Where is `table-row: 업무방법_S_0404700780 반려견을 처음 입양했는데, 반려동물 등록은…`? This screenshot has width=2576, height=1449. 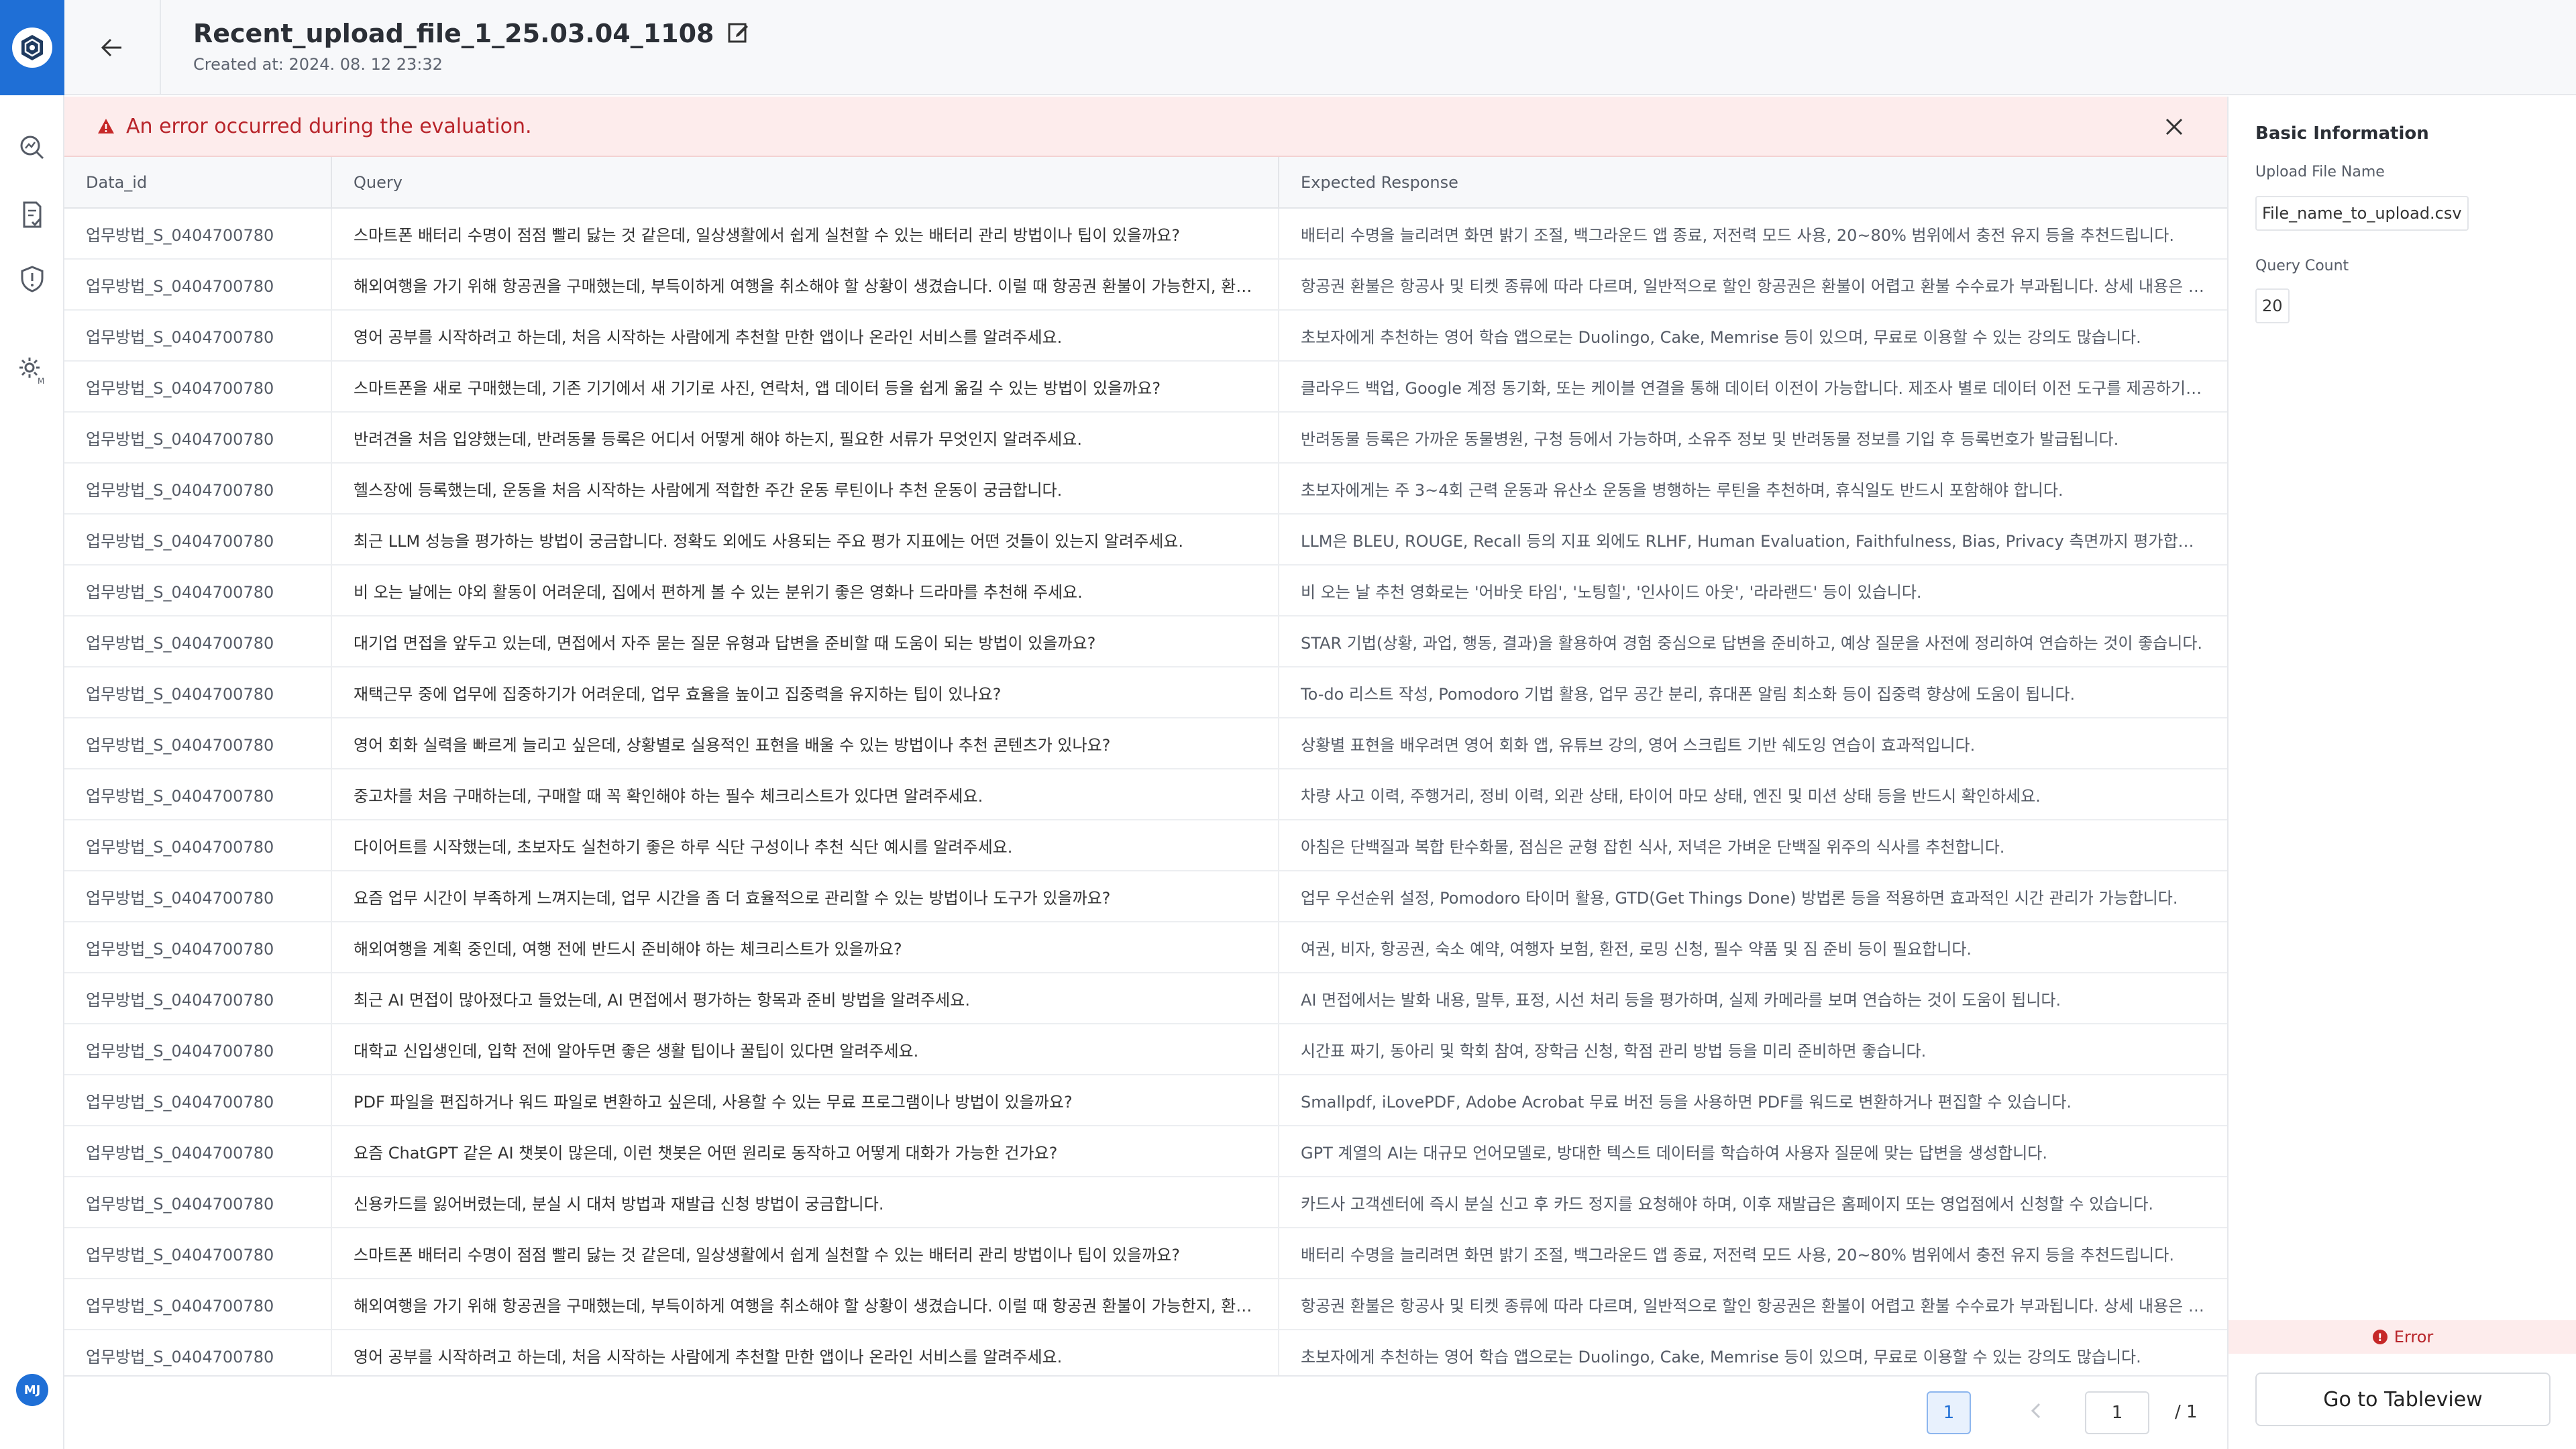 table-row: 업무방법_S_0404700780 반려견을 처음 입양했는데, 반려동물 등록은… is located at coordinates (1145, 438).